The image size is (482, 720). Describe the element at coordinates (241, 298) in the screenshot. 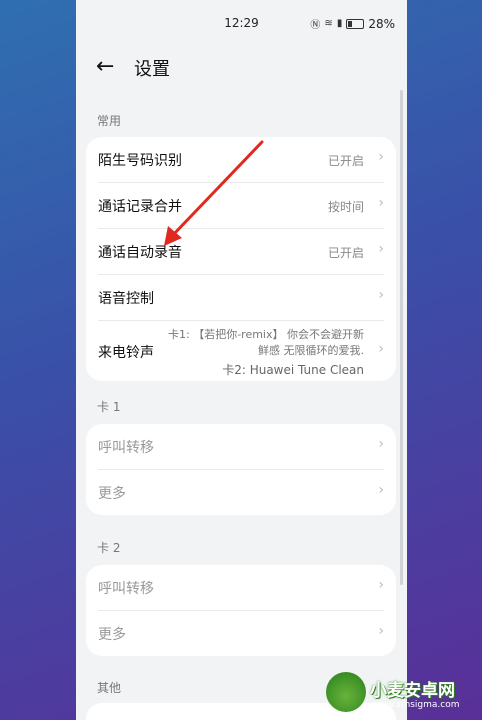

I see `voice-control-row: 语音控制 ›` at that location.